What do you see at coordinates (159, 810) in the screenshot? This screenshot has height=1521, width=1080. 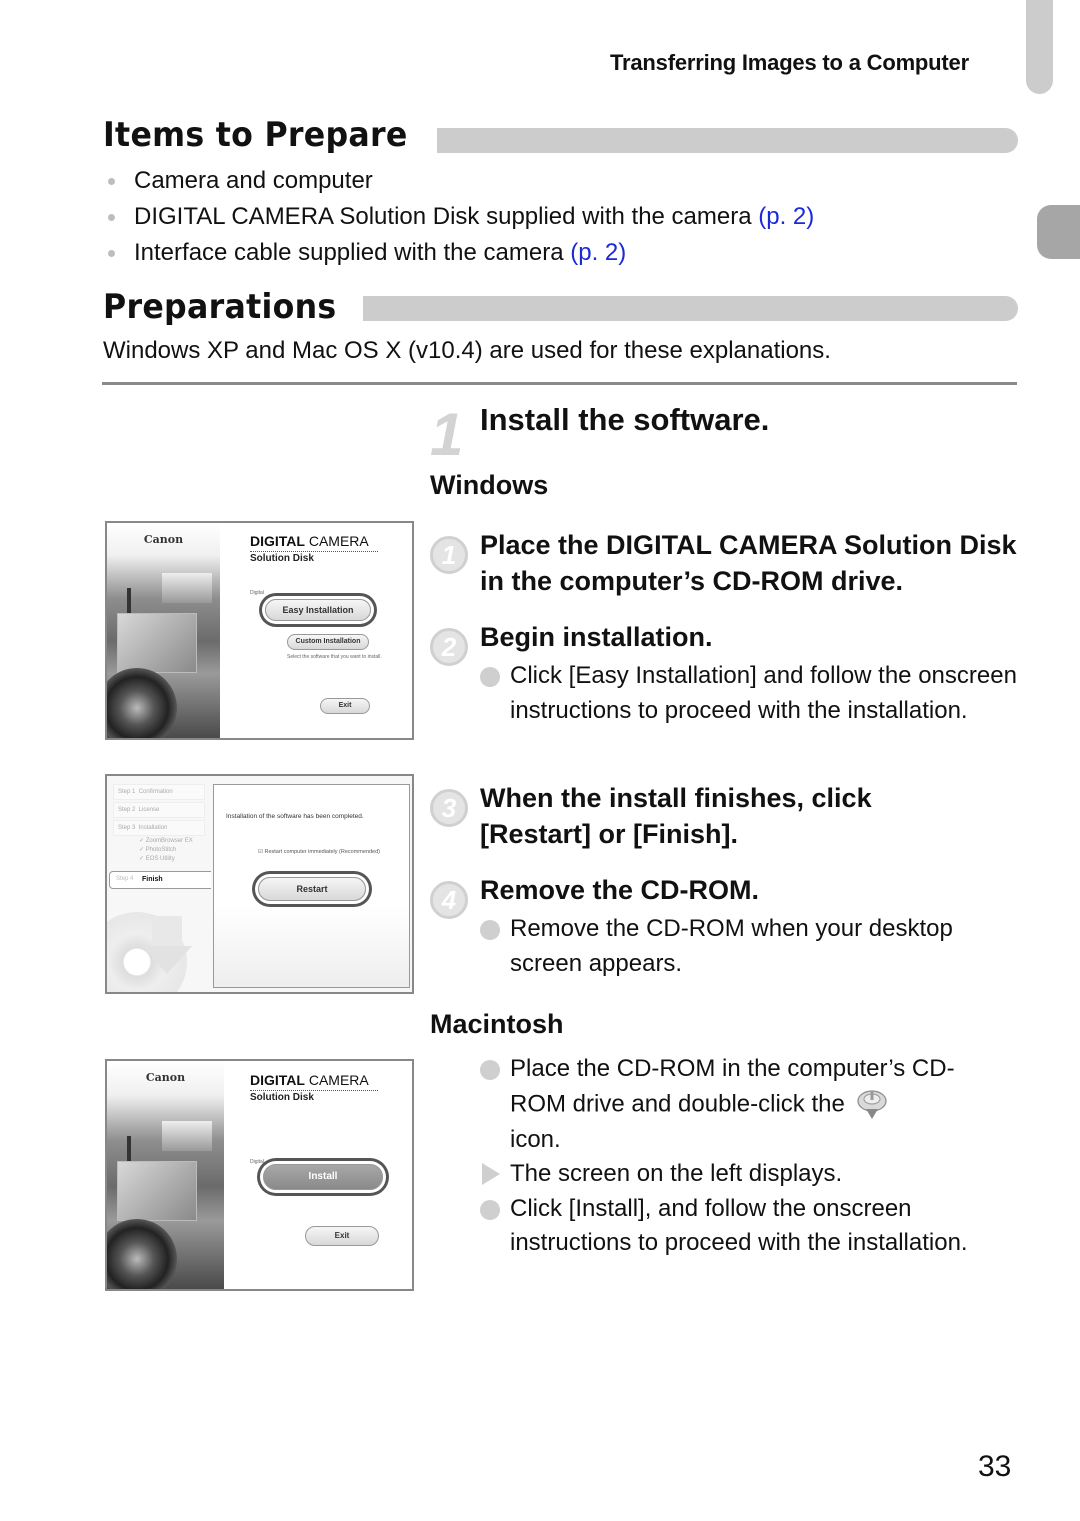 I see `installer-step: Step 2 License` at bounding box center [159, 810].